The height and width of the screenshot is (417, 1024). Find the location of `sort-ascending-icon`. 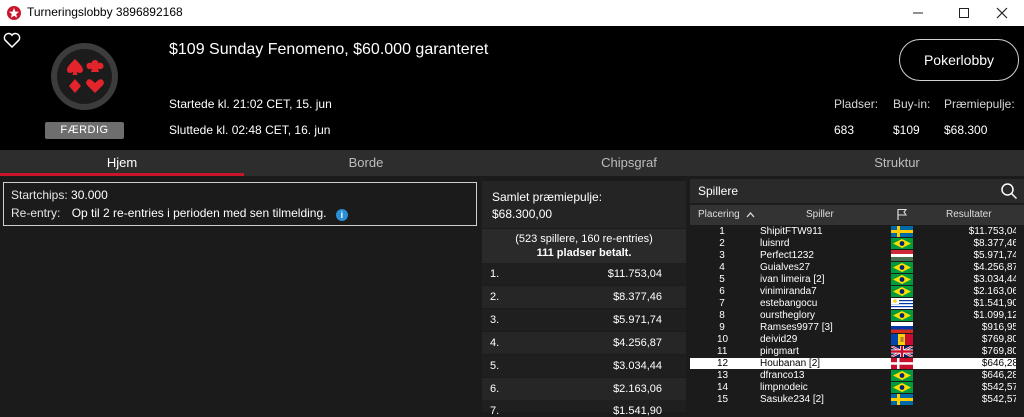

sort-ascending-icon is located at coordinates (750, 214).